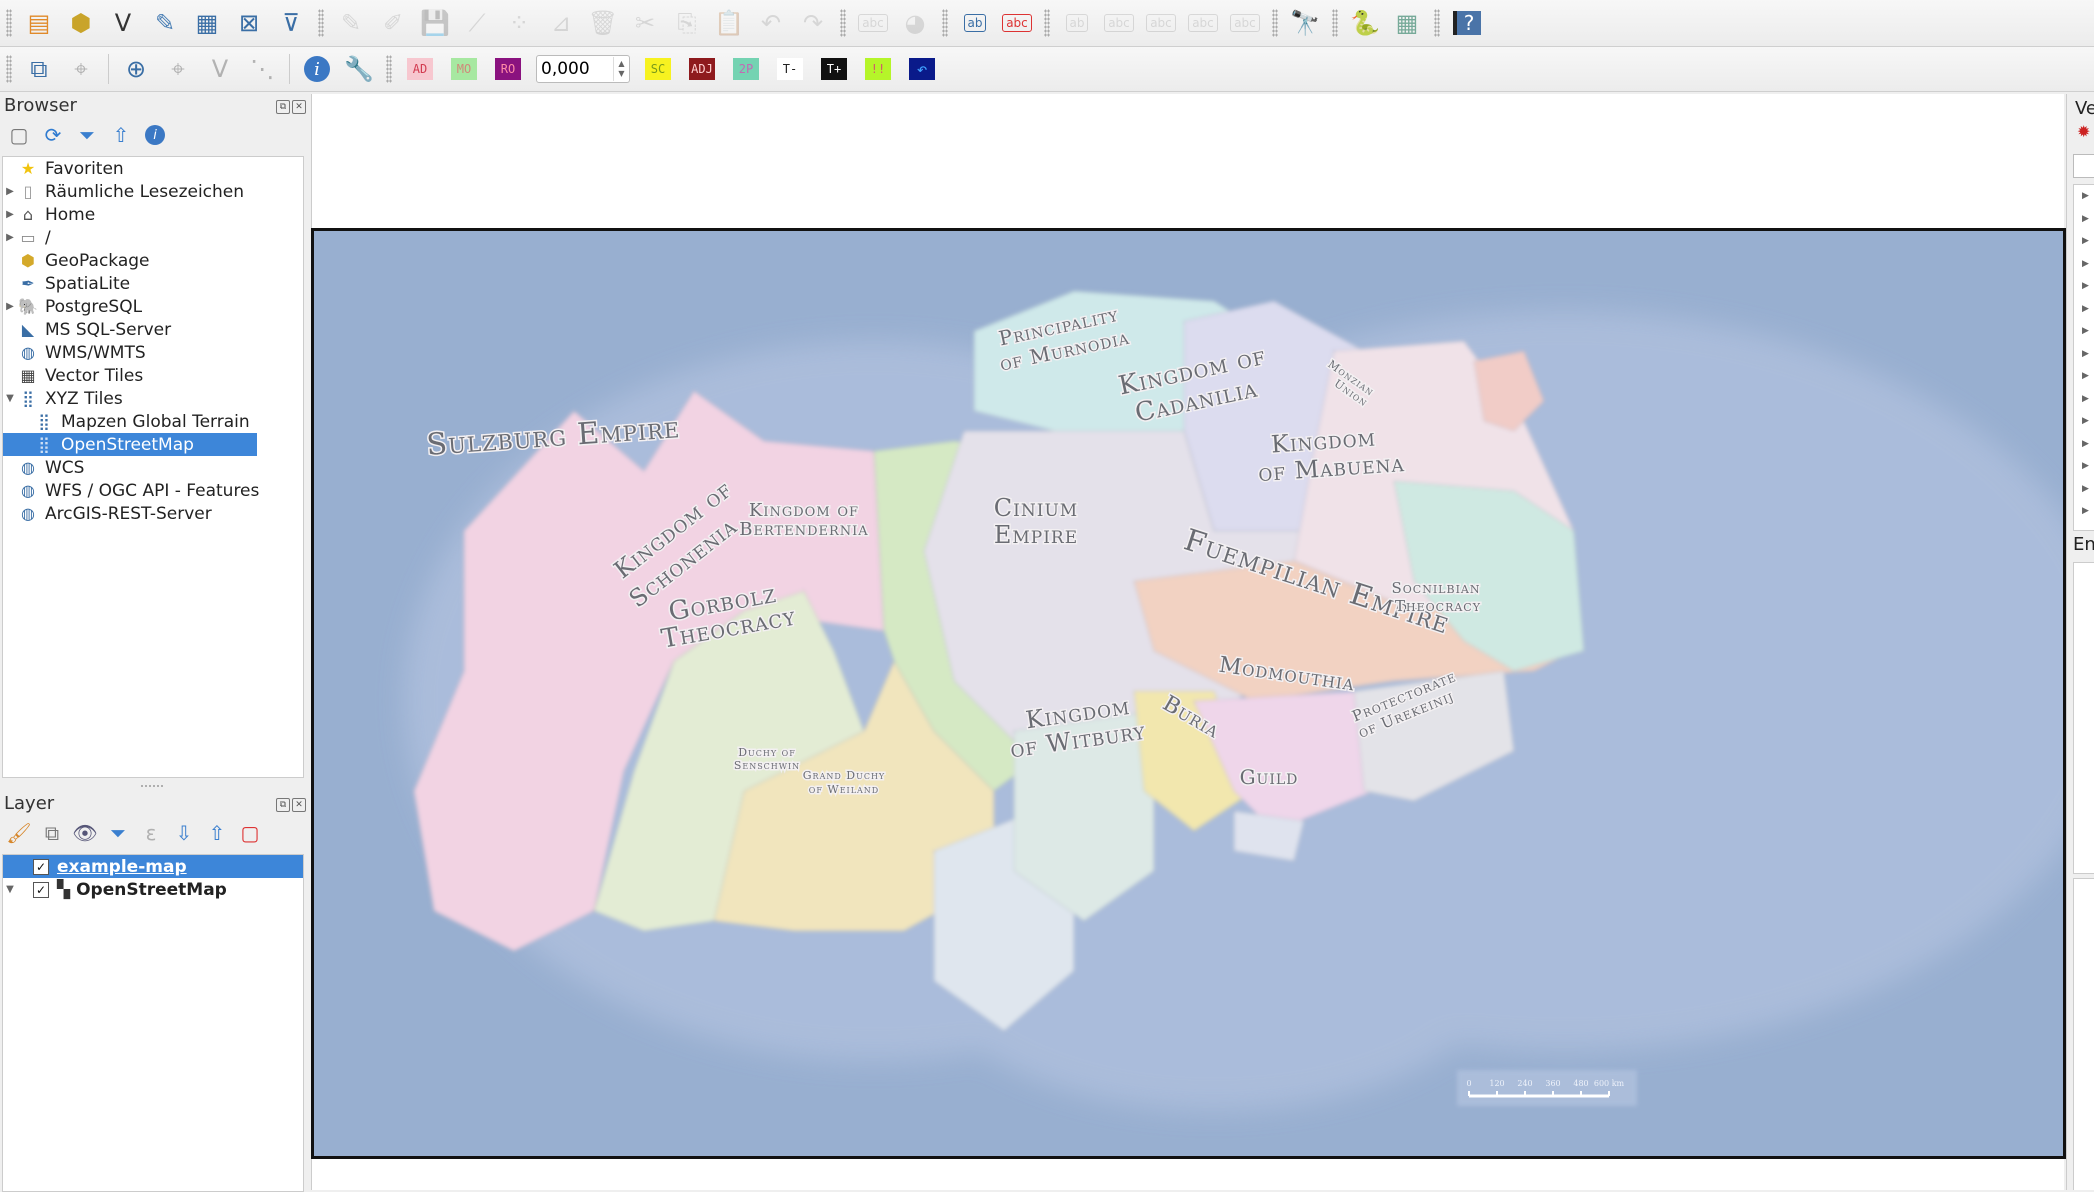  What do you see at coordinates (153, 490) in the screenshot?
I see `browser-item: ◍ WFS / OGC API - Features` at bounding box center [153, 490].